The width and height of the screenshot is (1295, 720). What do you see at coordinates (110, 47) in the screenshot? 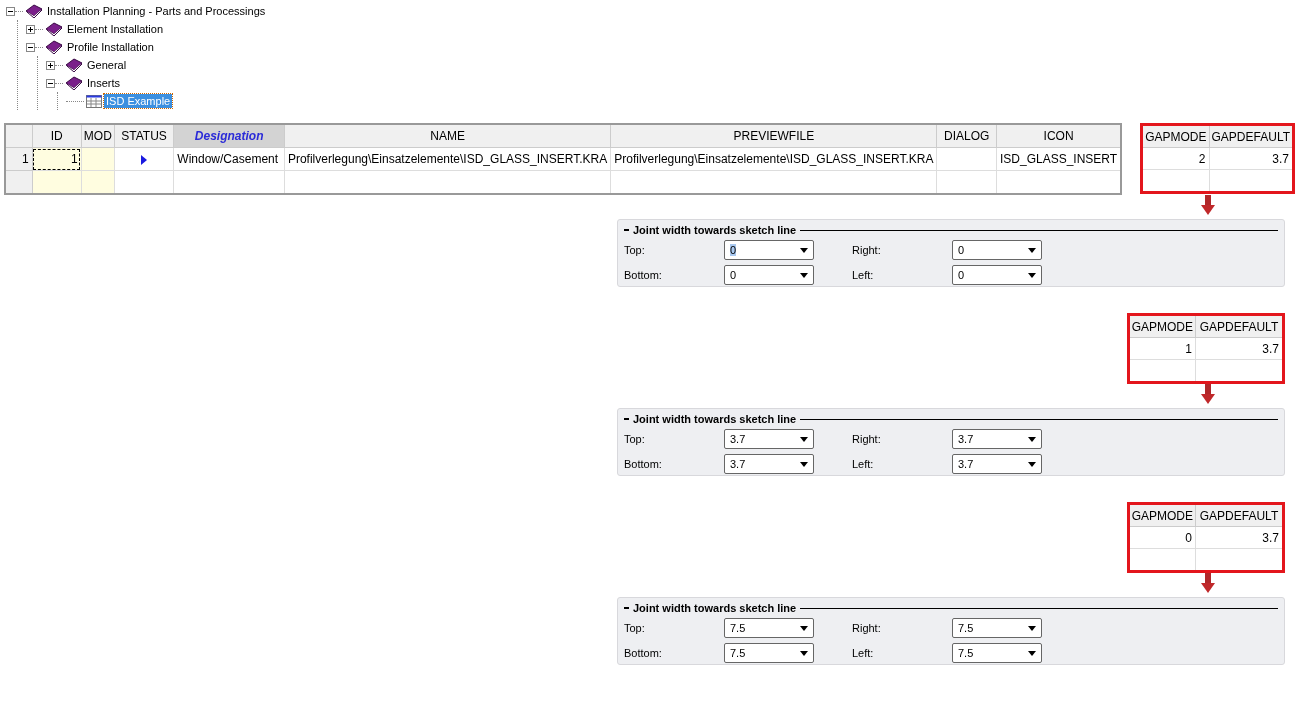
I see `tree-item: Profile Installation` at bounding box center [110, 47].